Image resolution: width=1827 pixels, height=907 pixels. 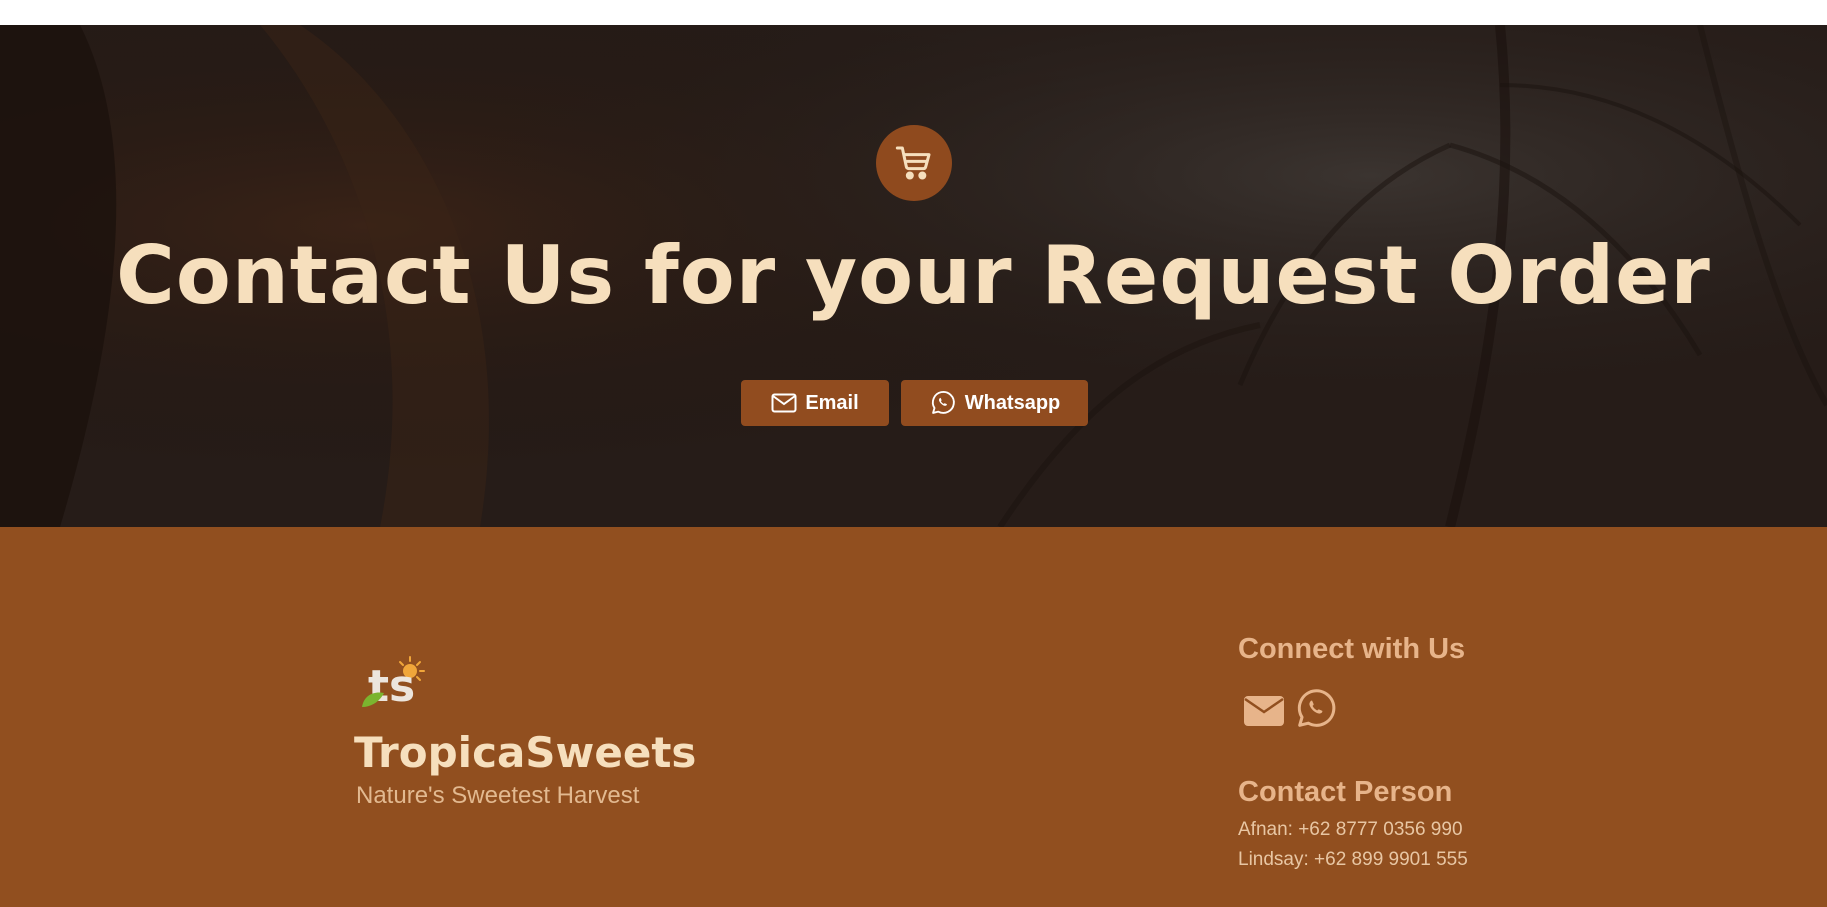 I want to click on email-button: Email, so click(x=815, y=403).